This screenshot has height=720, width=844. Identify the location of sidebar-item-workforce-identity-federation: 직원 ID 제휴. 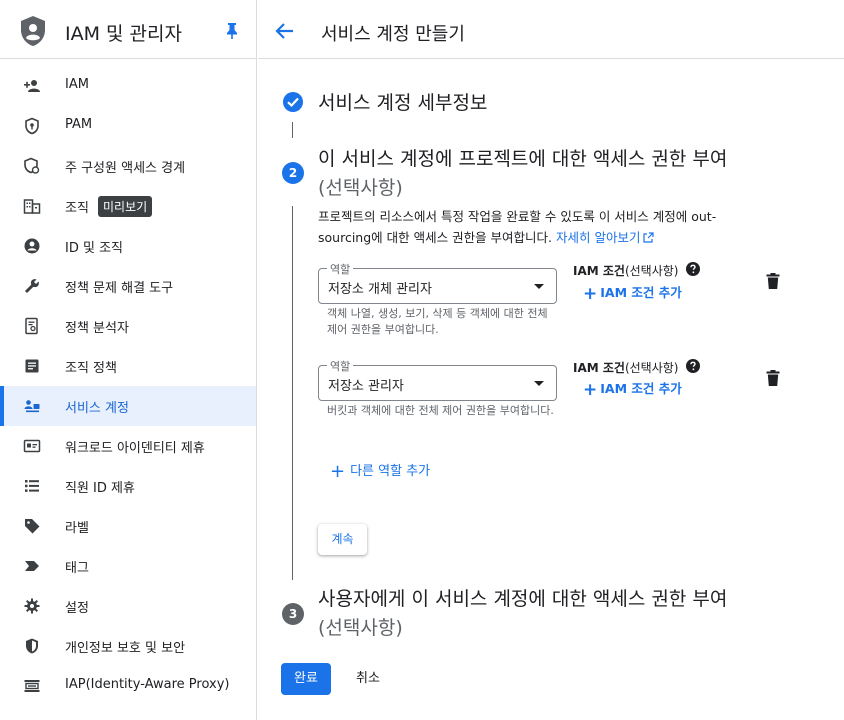
(128, 486).